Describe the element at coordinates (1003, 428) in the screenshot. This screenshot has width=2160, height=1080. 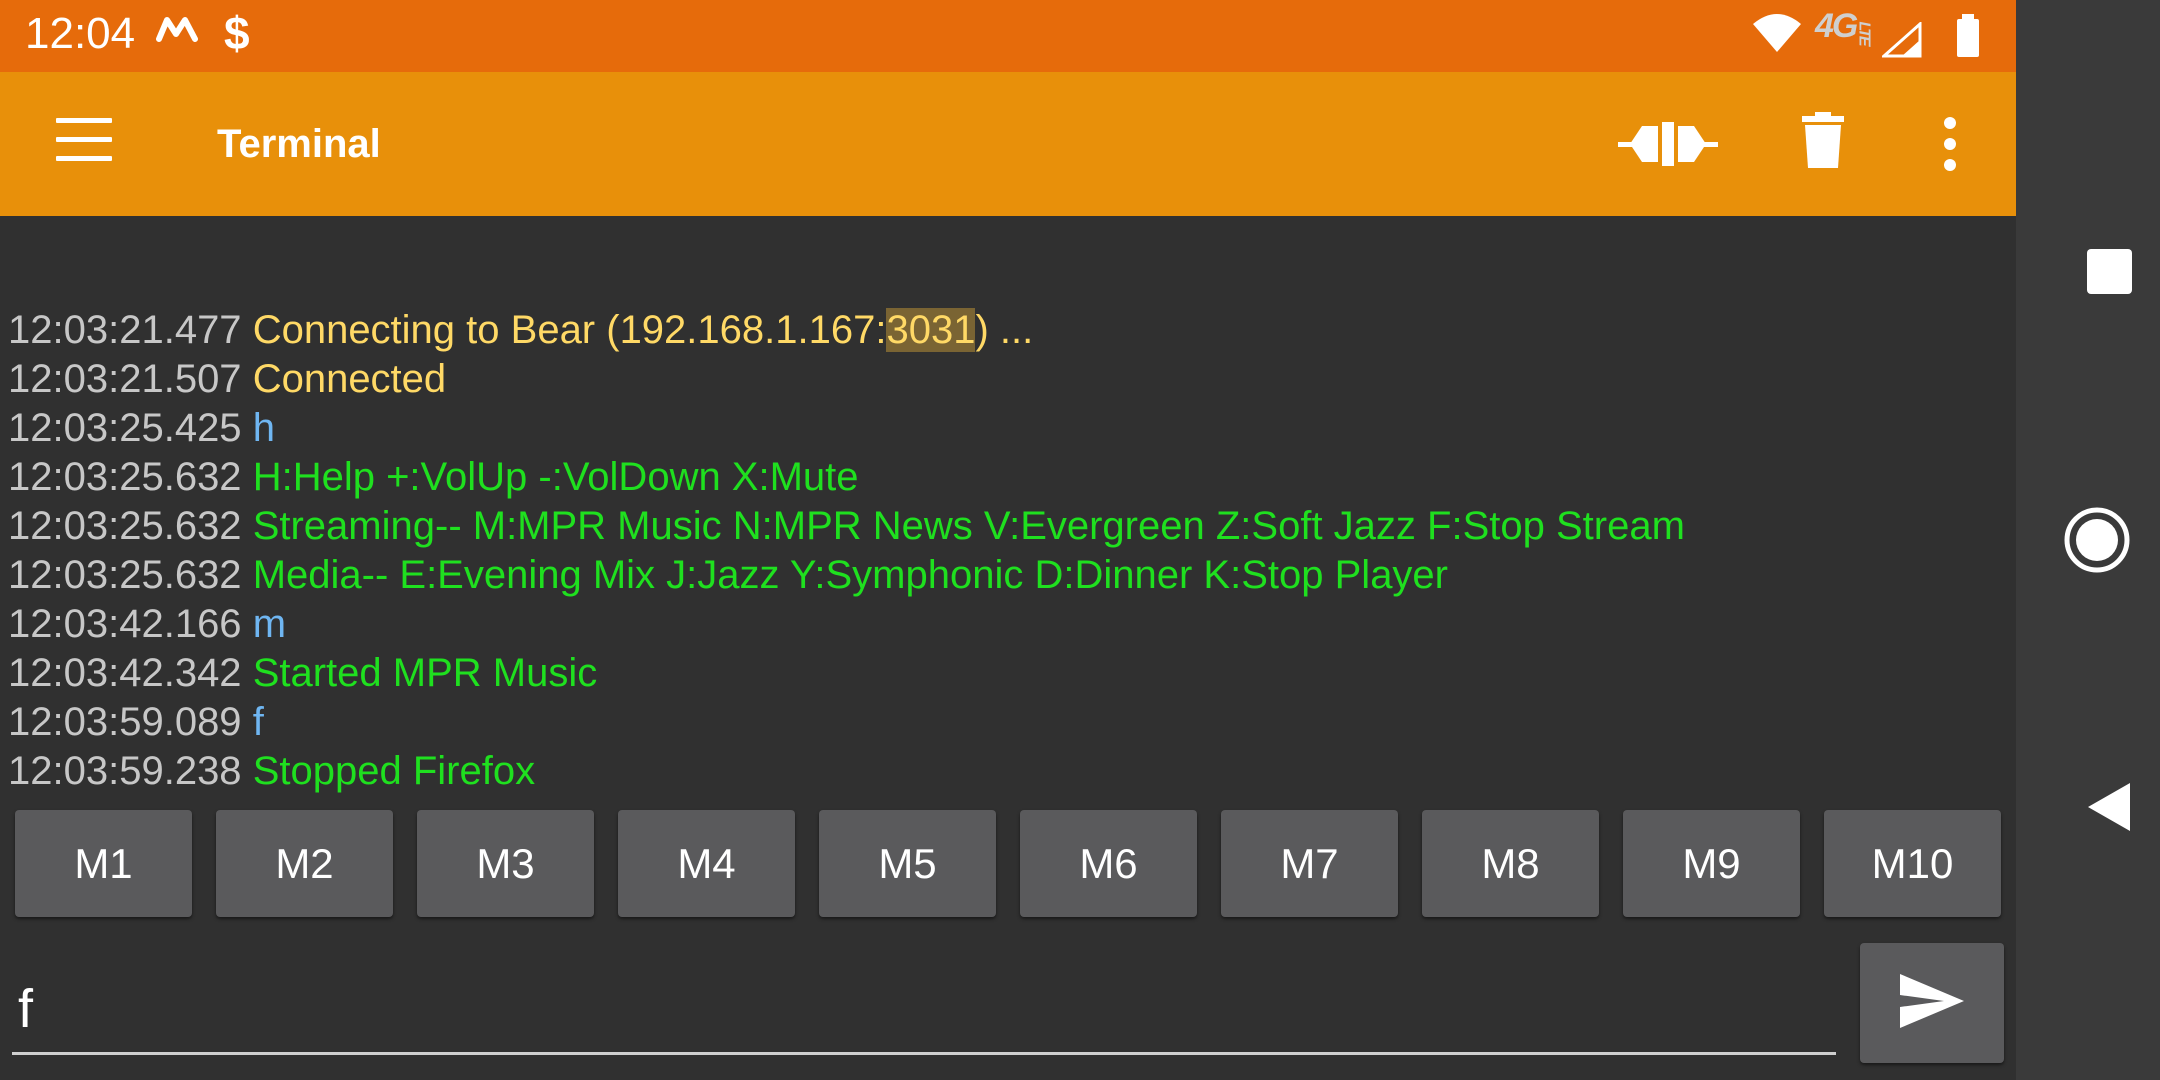
I see `terminal-line: 12:03:25.425 h` at that location.